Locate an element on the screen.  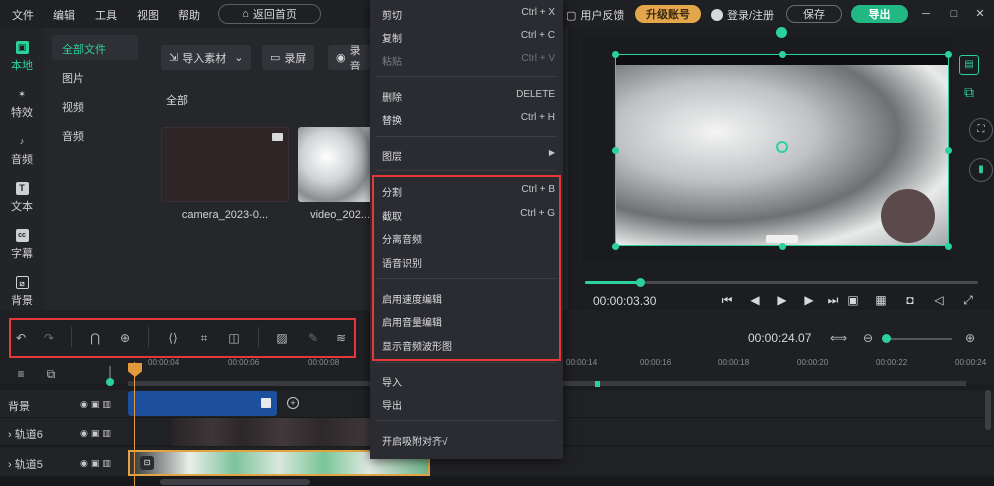
play-icon: ▶ is located at coordinates (782, 300).